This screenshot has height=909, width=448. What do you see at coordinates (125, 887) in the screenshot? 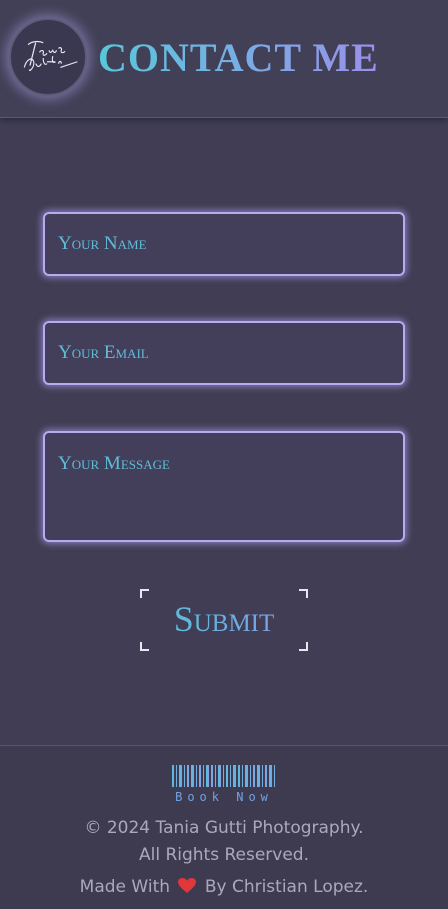
I see `made-with-prefix: Made With` at bounding box center [125, 887].